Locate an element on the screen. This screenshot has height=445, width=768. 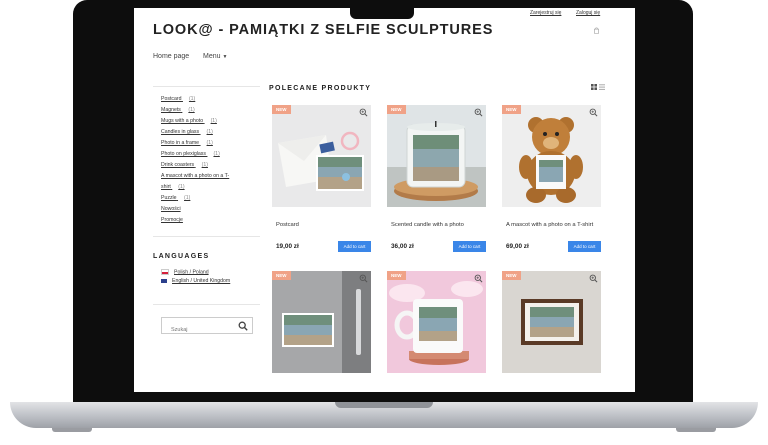
product-name: Scented candle with a photo is located at coordinates (436, 225).